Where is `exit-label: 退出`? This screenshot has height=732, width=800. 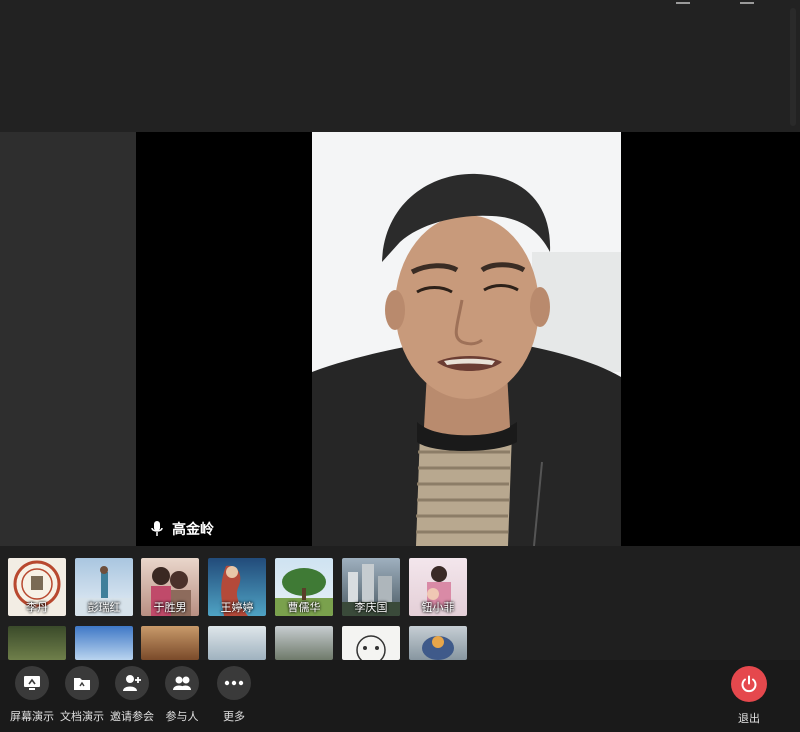
exit-label: 退出 is located at coordinates (749, 718).